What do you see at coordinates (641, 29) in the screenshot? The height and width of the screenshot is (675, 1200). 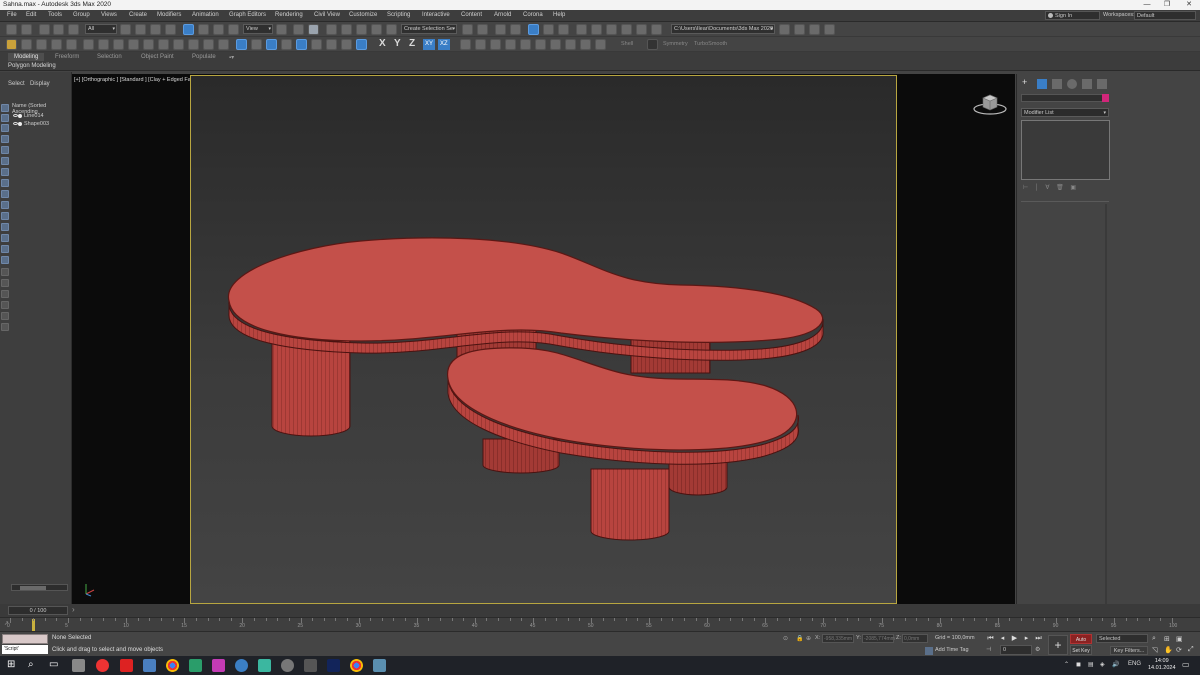 I see `render-in-cloud-icon` at bounding box center [641, 29].